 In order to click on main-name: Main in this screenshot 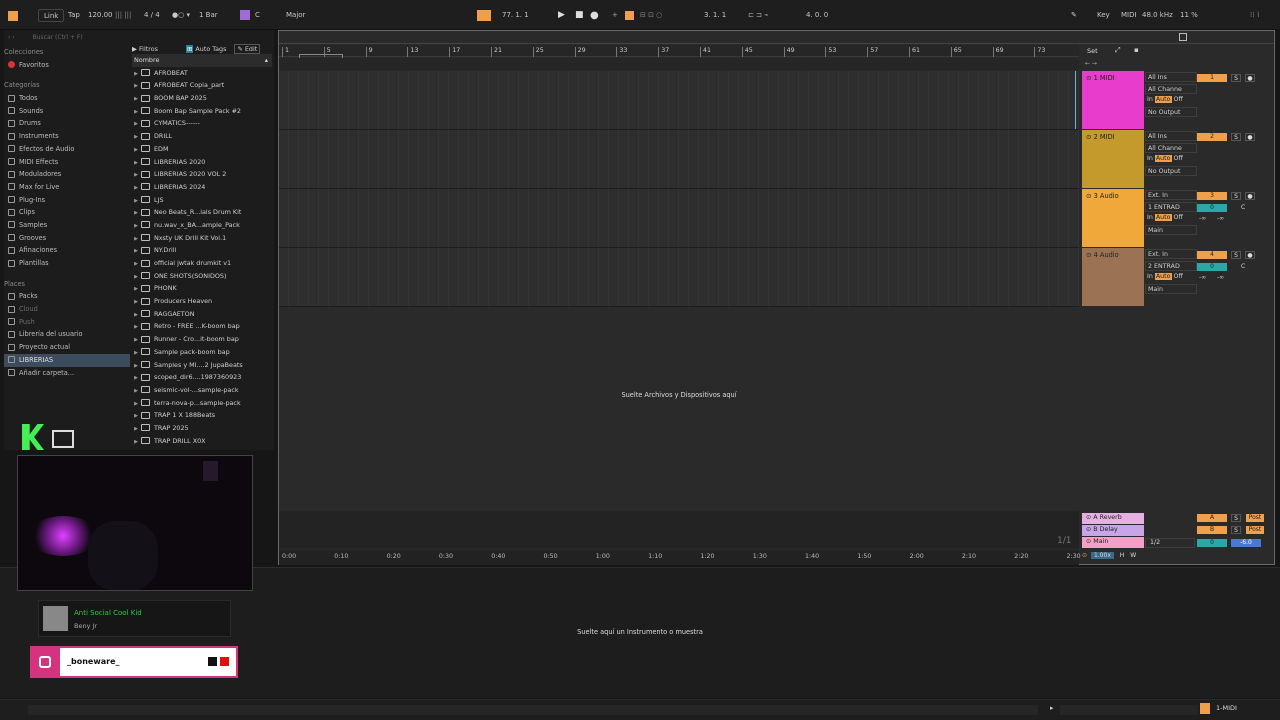, I will do `click(1100, 541)`.